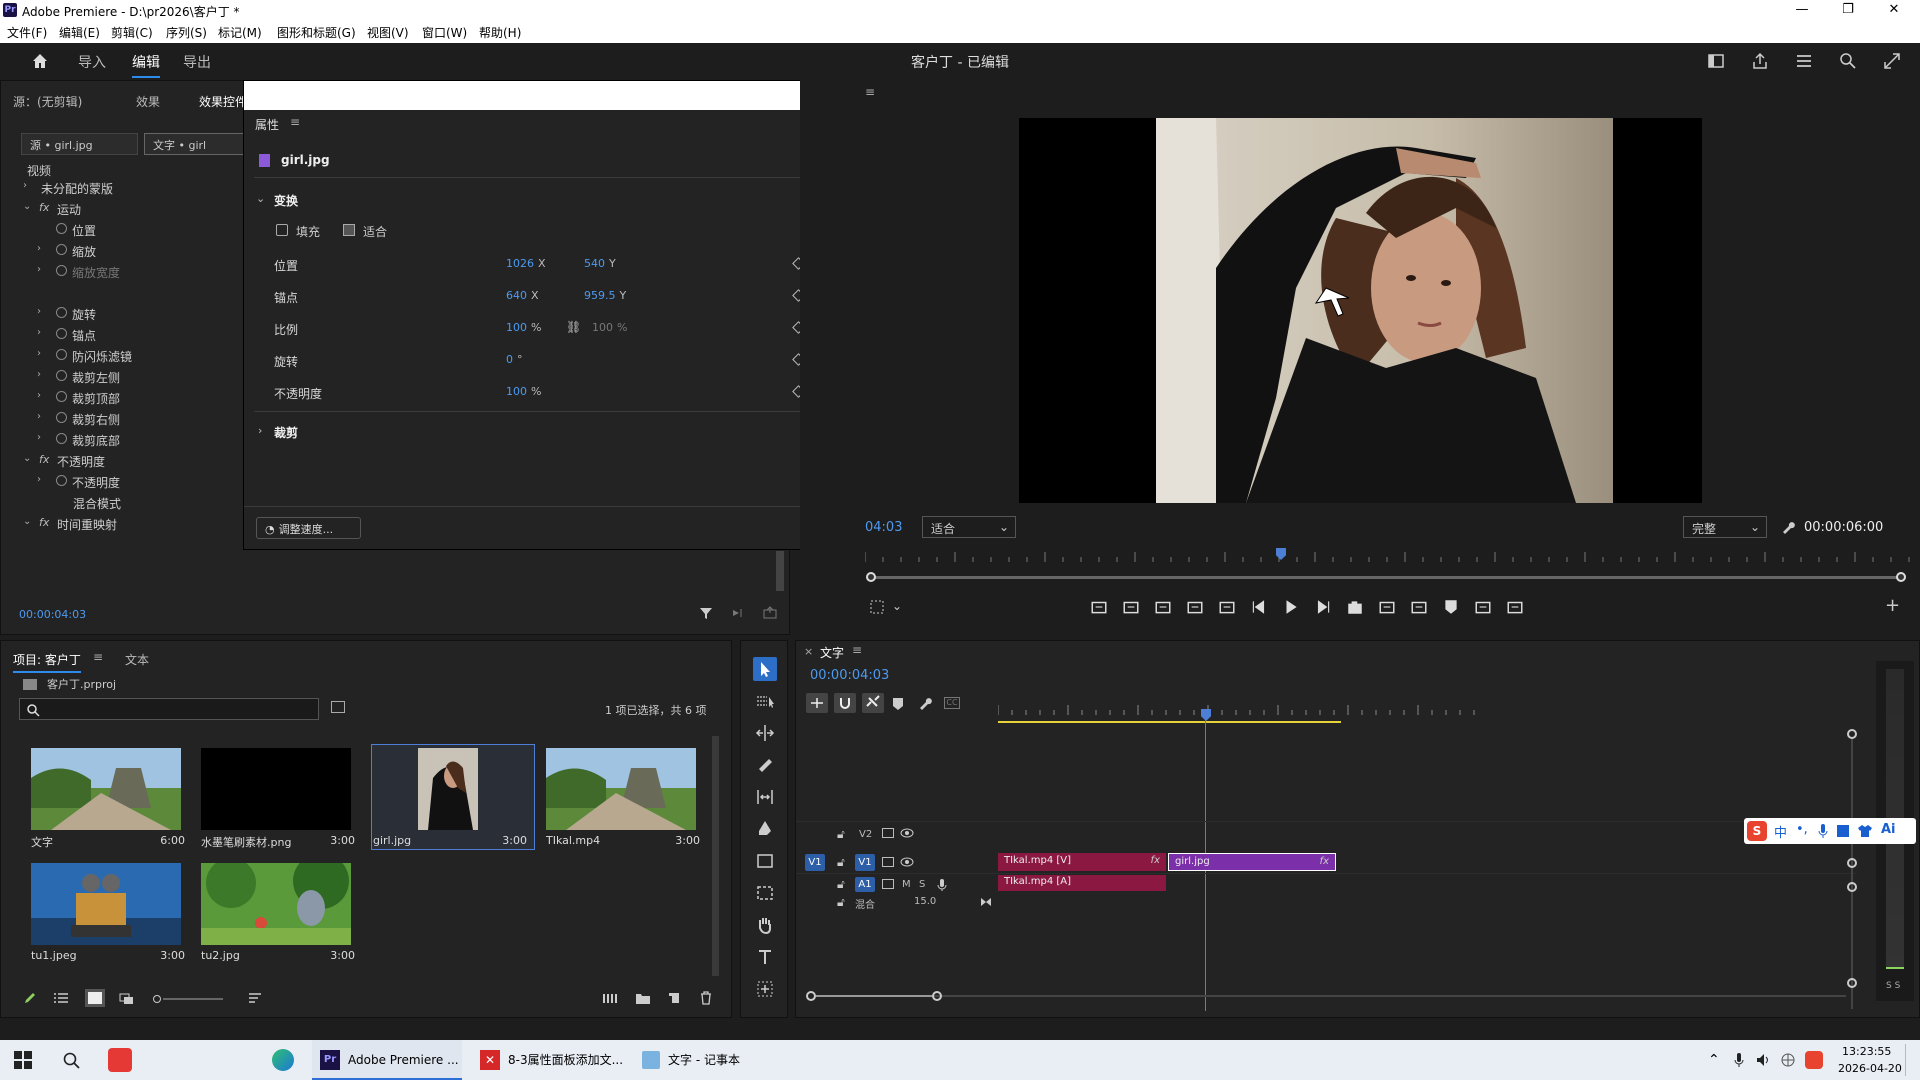  I want to click on zoom-slider, so click(193, 999).